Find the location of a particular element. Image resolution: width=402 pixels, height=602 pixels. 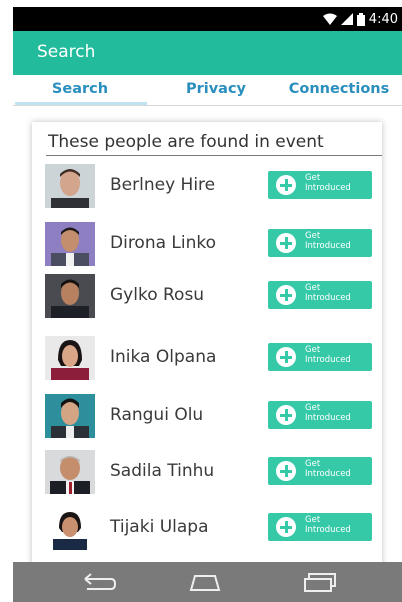

recents-icon is located at coordinates (319, 582).